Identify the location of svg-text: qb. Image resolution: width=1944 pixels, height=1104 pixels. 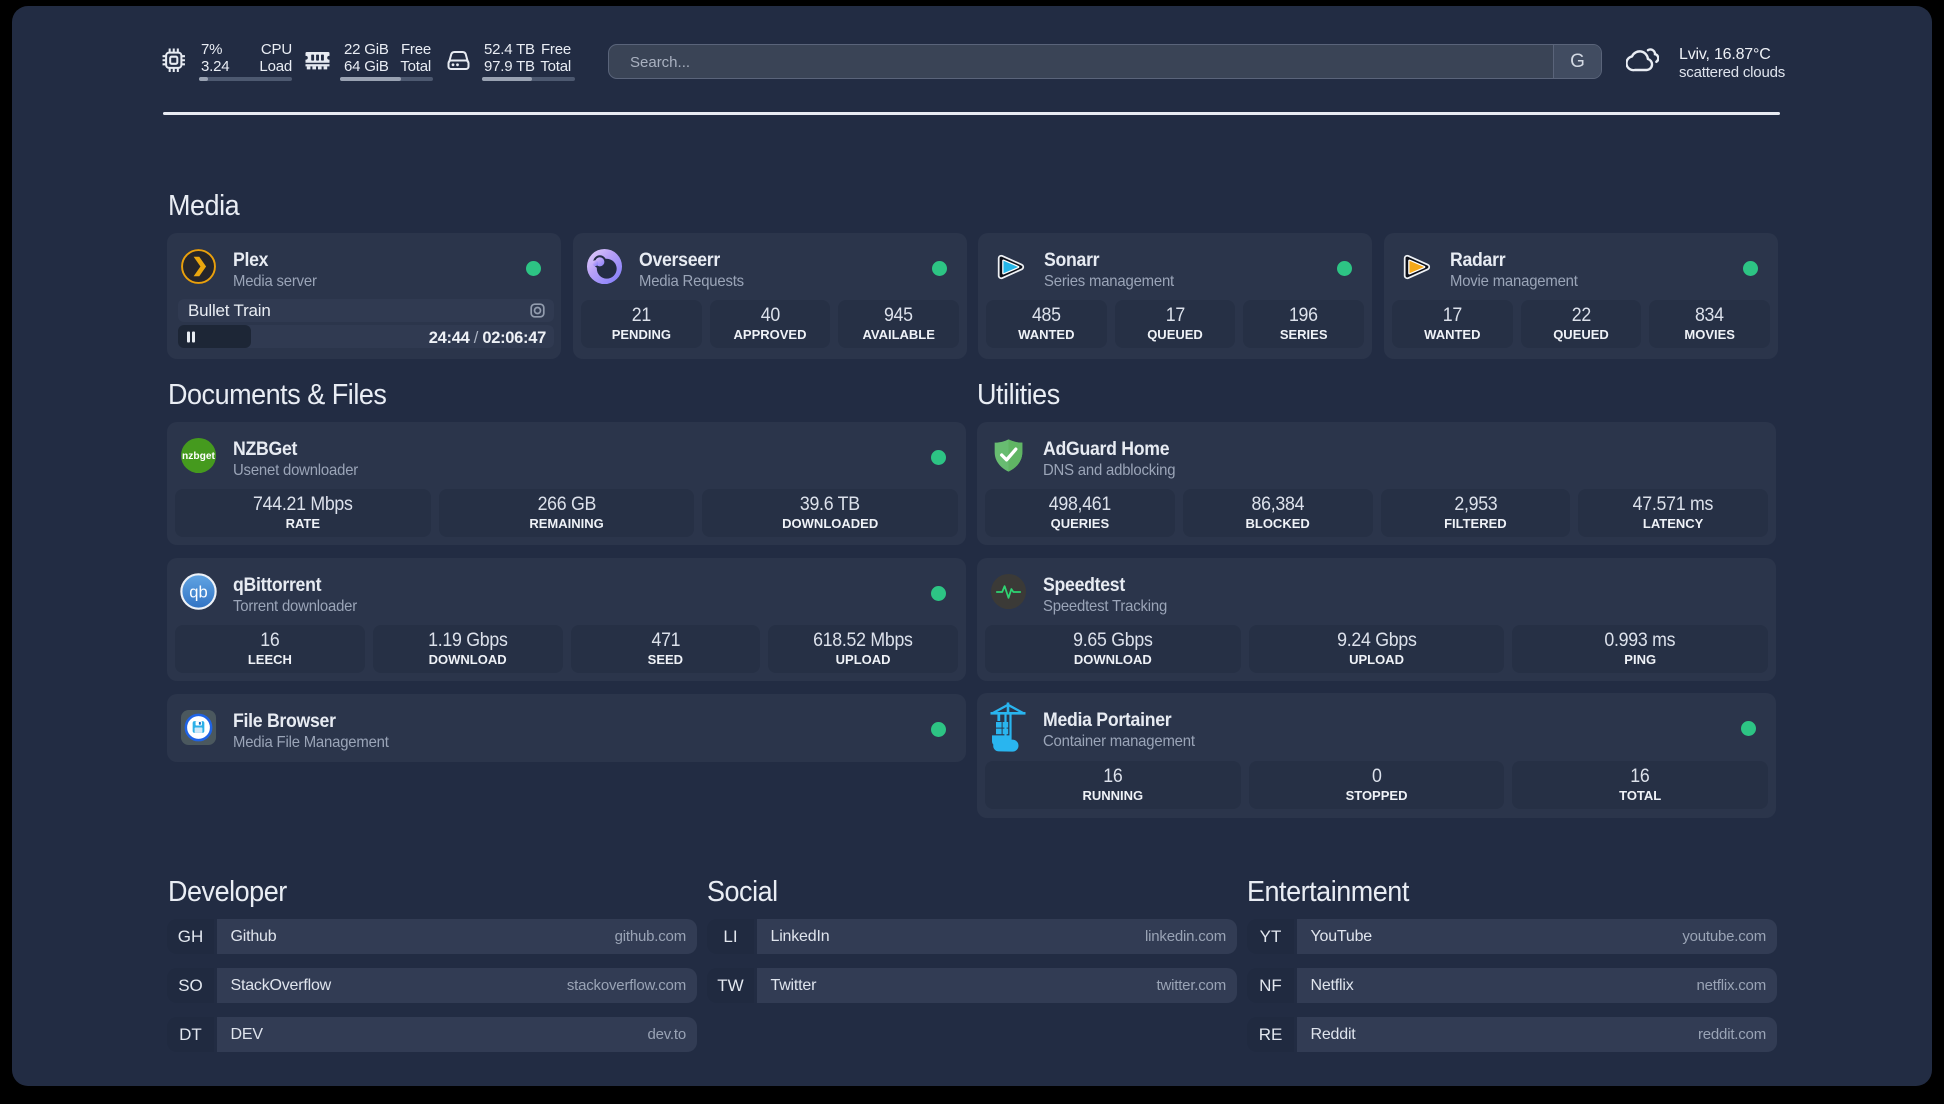
(198, 591).